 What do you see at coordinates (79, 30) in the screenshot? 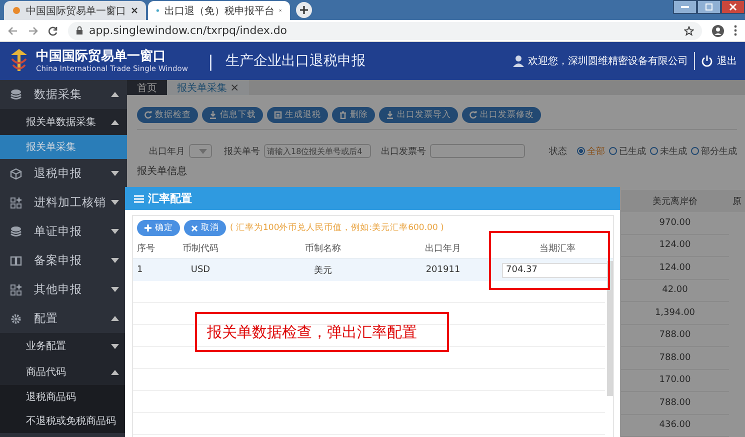
I see `lock-icon` at bounding box center [79, 30].